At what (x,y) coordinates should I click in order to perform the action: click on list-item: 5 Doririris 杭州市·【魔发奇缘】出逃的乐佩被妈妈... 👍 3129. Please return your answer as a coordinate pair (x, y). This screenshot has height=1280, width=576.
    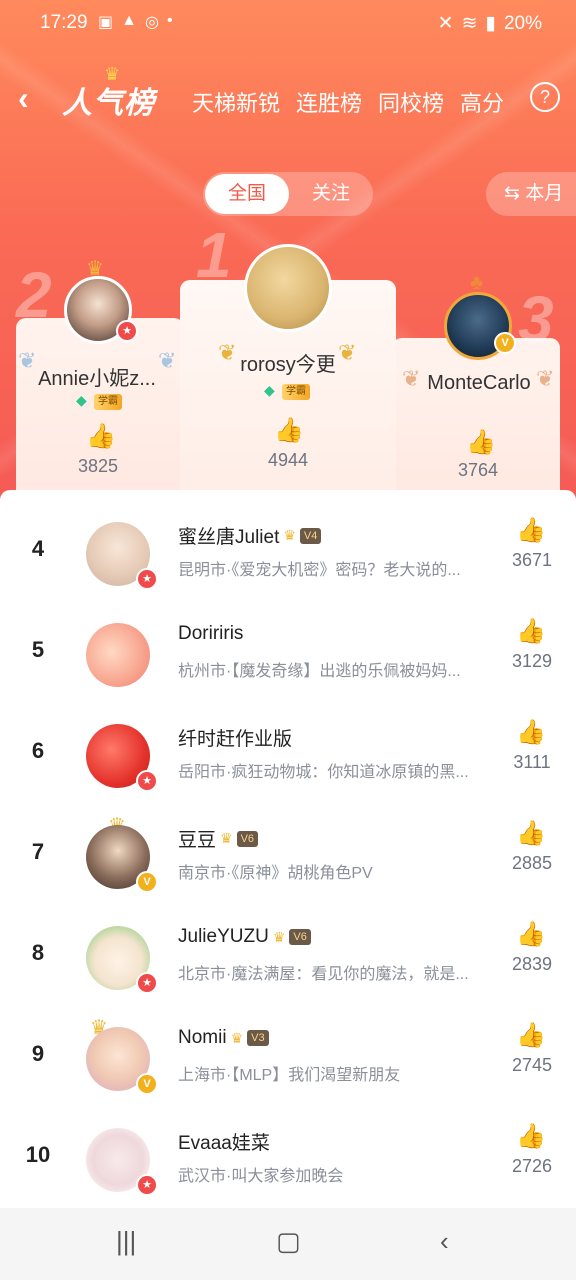
    Looking at the image, I should click on (288, 657).